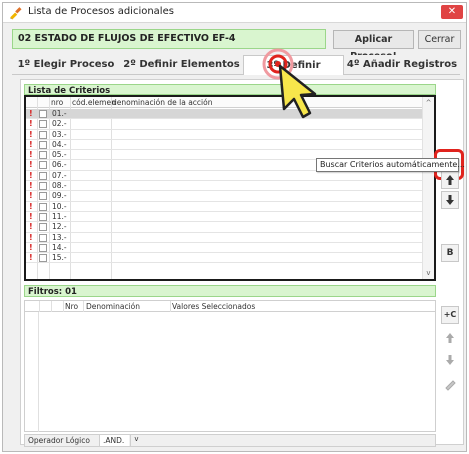 Image resolution: width=469 pixels, height=454 pixels. What do you see at coordinates (59, 206) in the screenshot?
I see `row-number: 10.-` at bounding box center [59, 206].